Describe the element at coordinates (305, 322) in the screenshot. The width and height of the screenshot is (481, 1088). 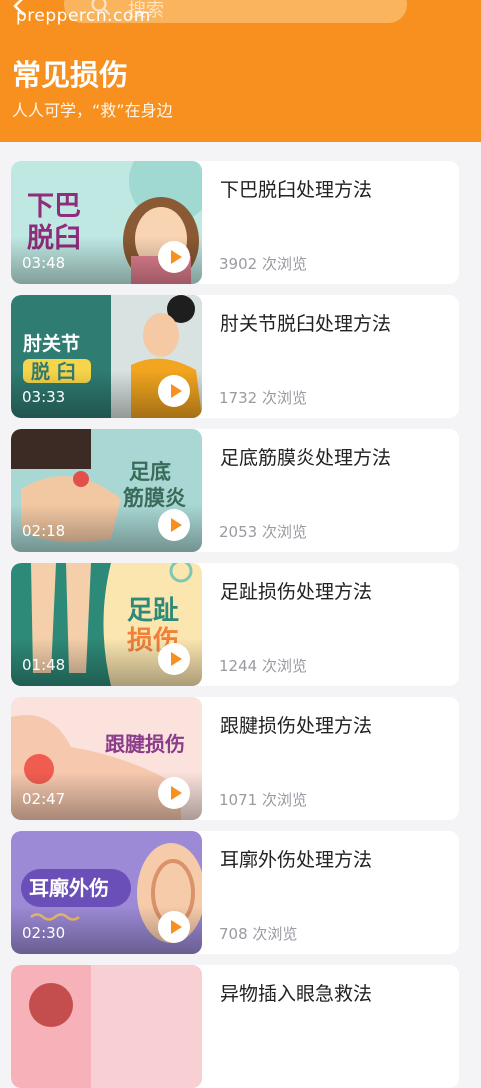
I see `video-title: 肘关节脱臼处理方法` at that location.